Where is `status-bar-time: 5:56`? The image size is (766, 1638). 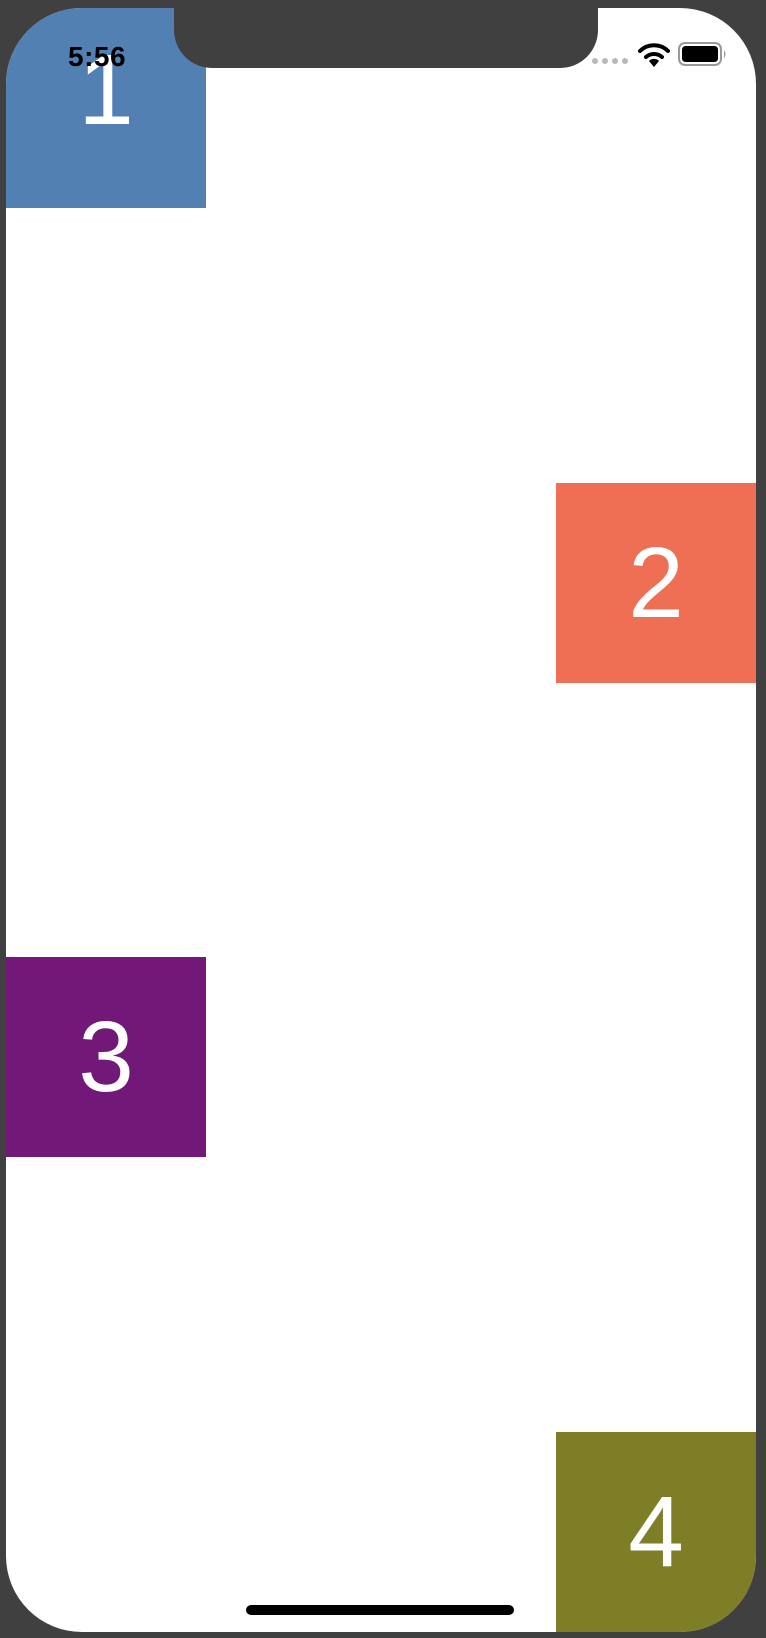 status-bar-time: 5:56 is located at coordinates (97, 56).